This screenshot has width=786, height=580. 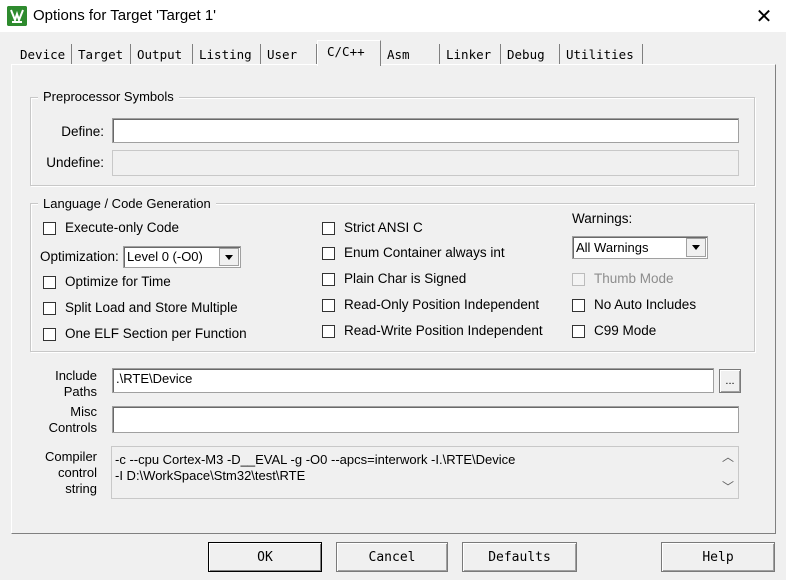 I want to click on enum-container-label: Enum Container always int, so click(x=424, y=252).